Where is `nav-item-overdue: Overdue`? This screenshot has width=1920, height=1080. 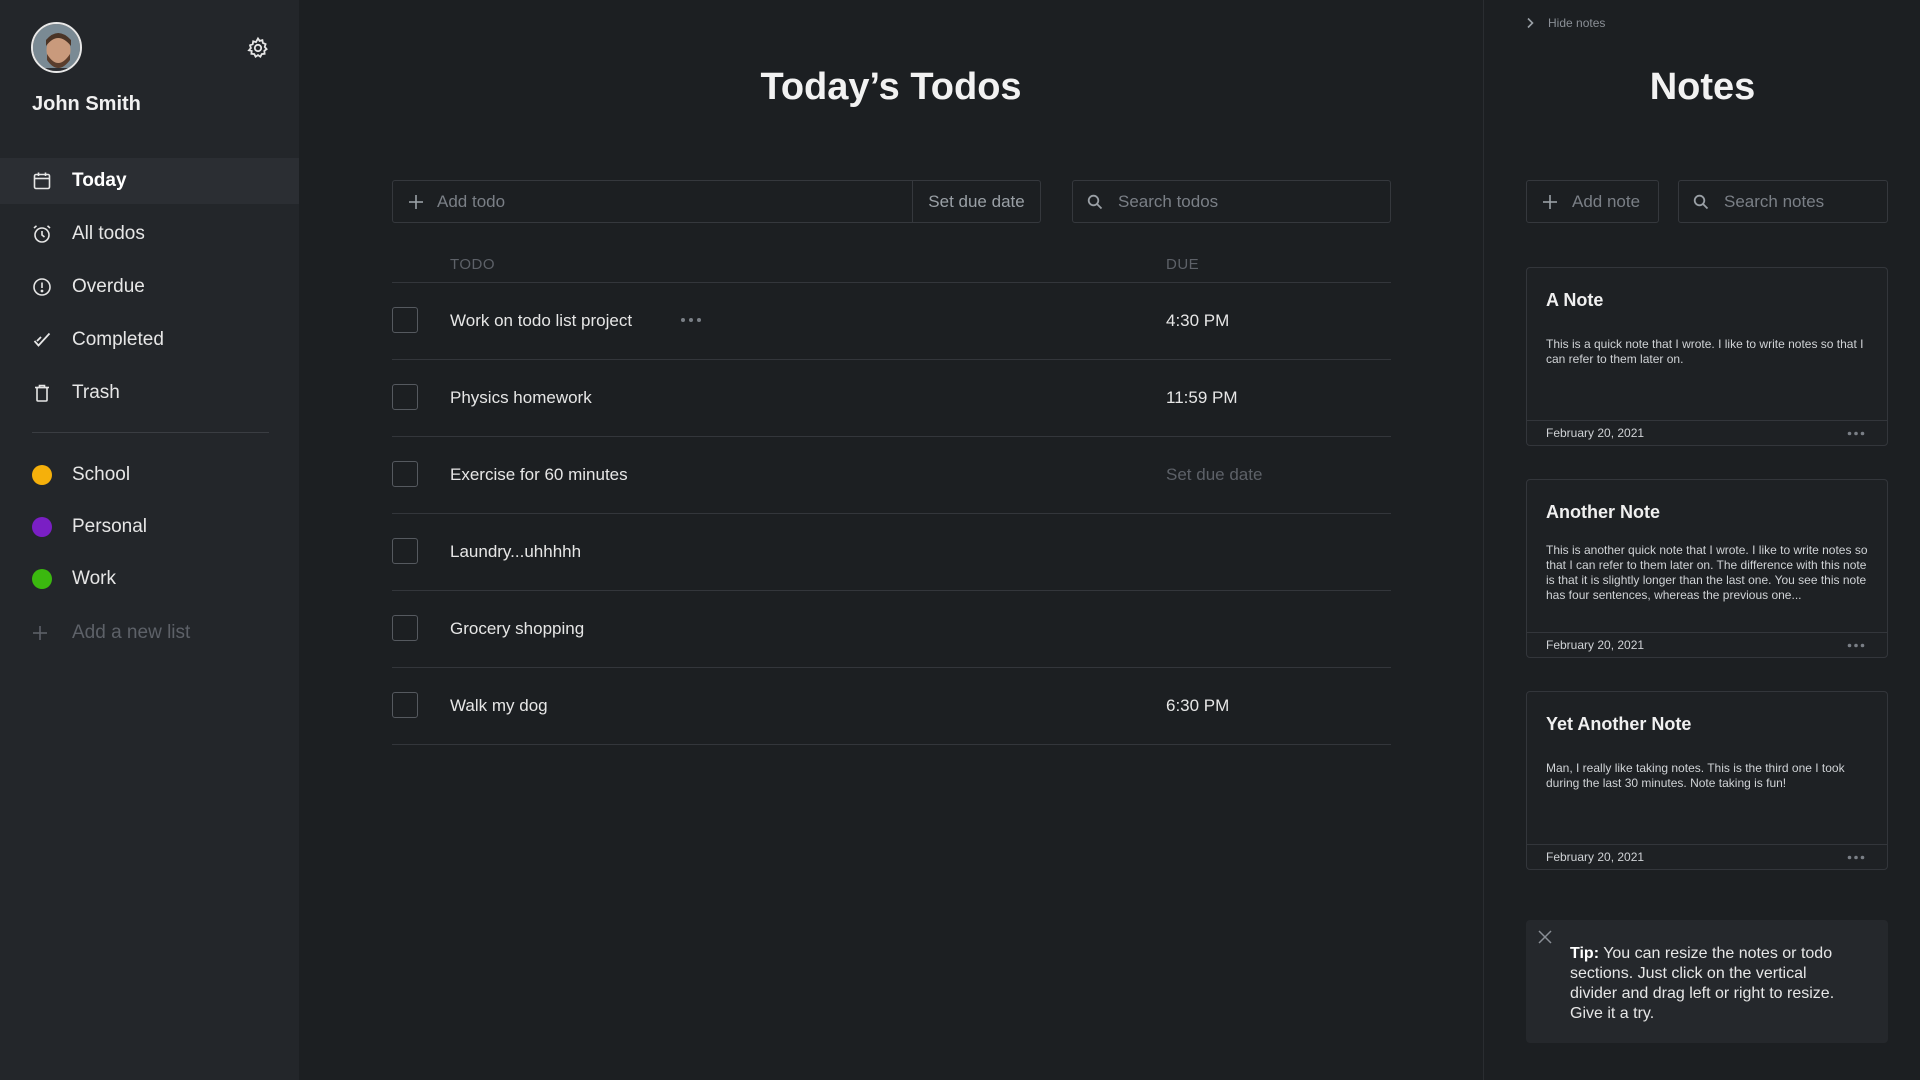
nav-item-overdue: Overdue is located at coordinates (149, 287).